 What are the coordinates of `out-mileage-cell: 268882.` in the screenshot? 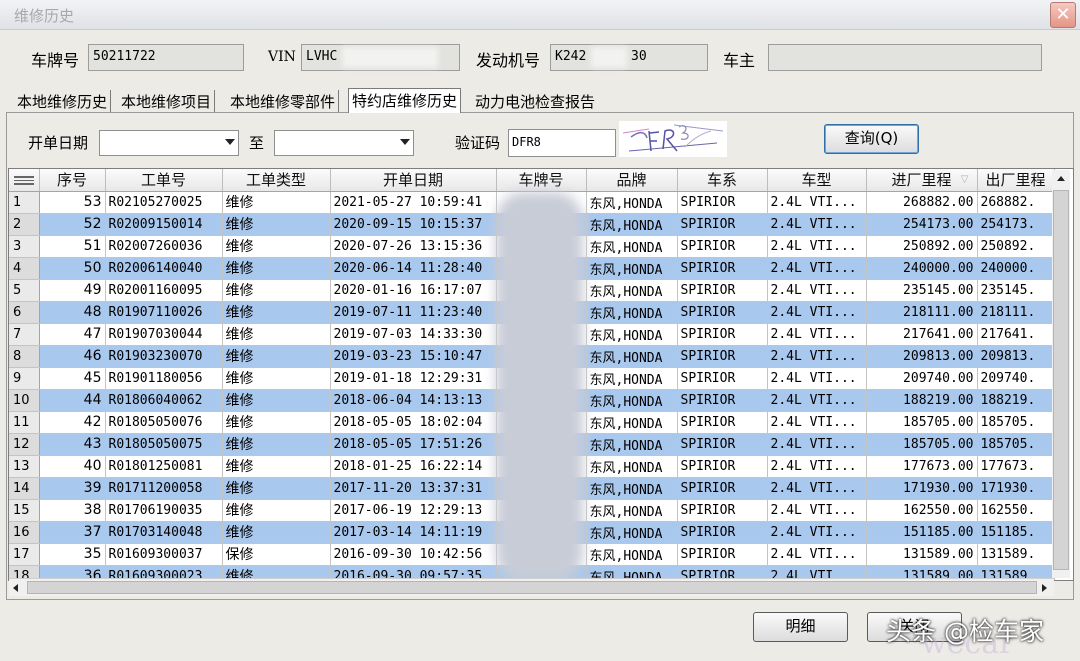 It's located at (1016, 202).